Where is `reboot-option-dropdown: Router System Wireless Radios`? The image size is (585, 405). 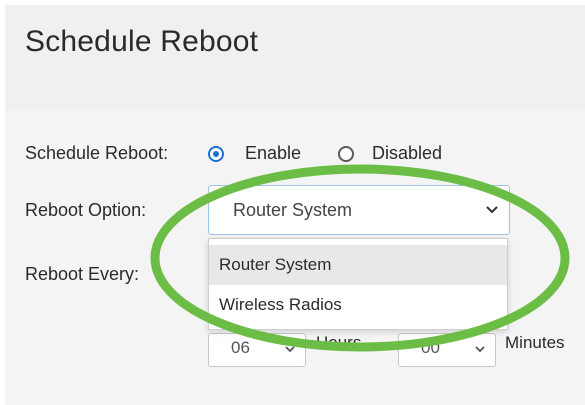
reboot-option-dropdown: Router System Wireless Radios is located at coordinates (358, 284).